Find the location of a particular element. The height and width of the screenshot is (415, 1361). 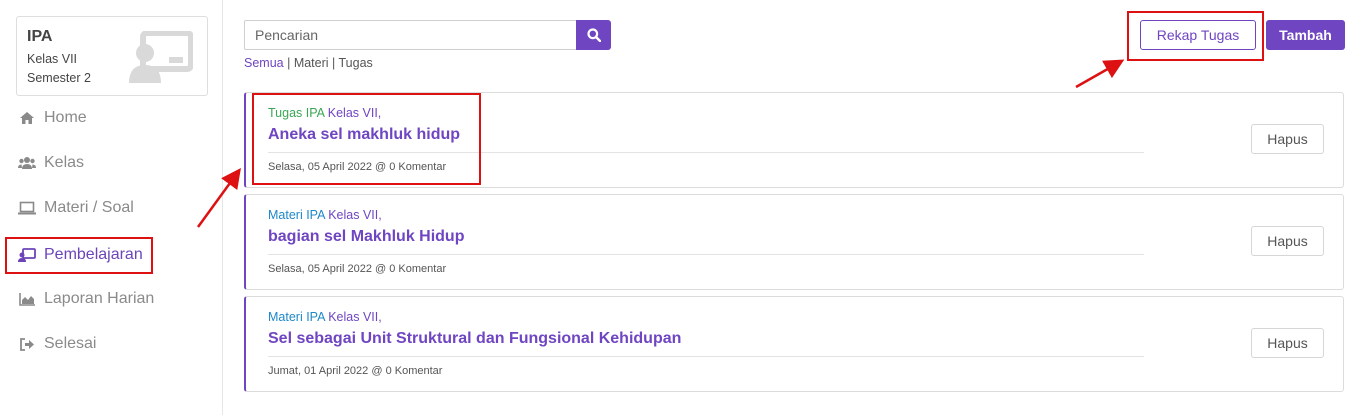

search-input is located at coordinates (410, 35).